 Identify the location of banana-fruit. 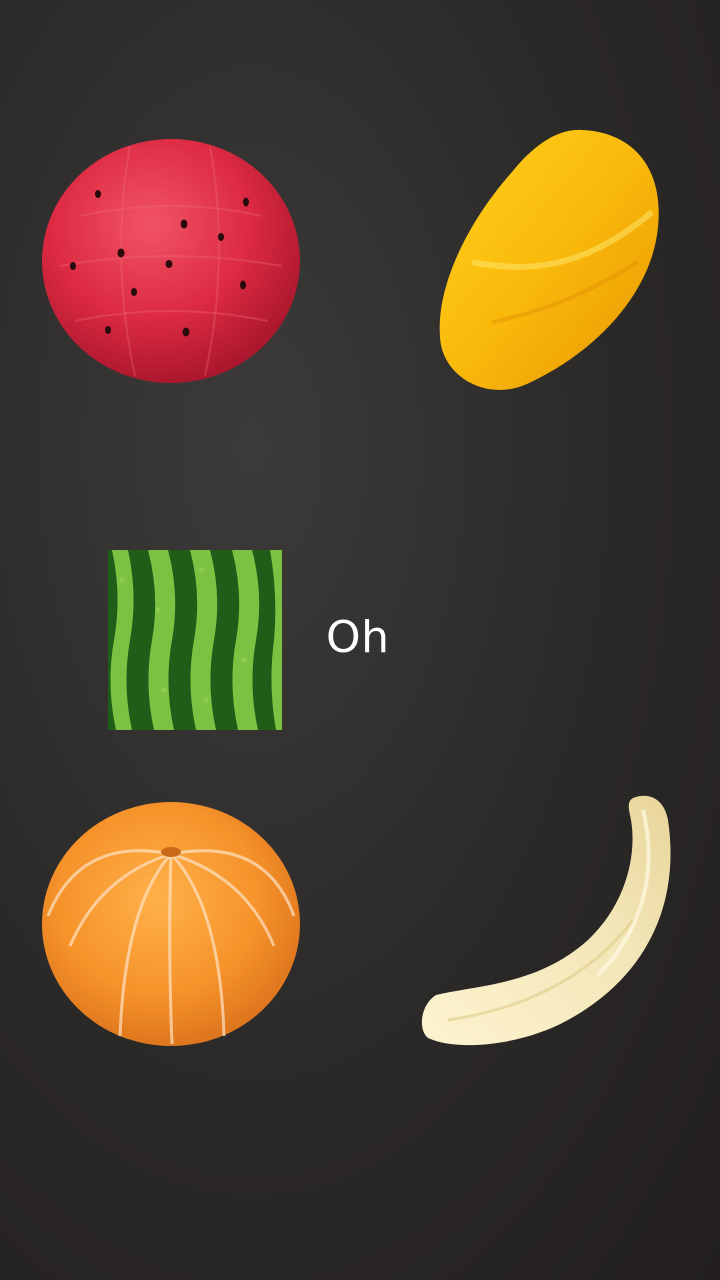
(551, 921).